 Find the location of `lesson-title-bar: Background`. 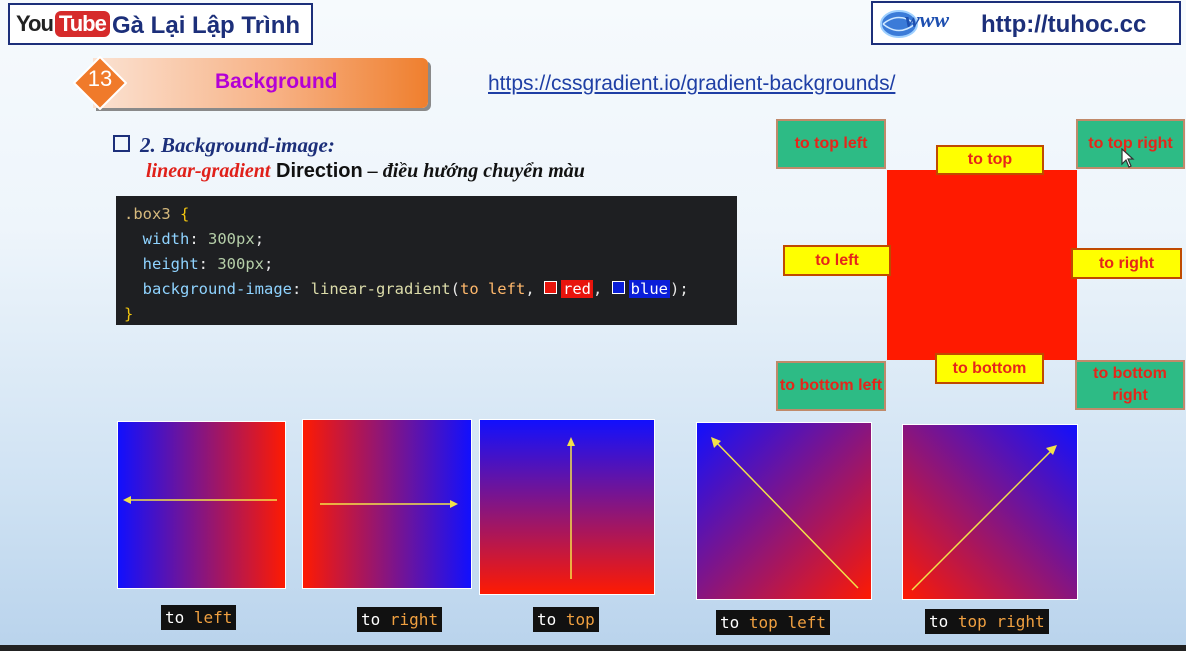

lesson-title-bar: Background is located at coordinates (260, 83).